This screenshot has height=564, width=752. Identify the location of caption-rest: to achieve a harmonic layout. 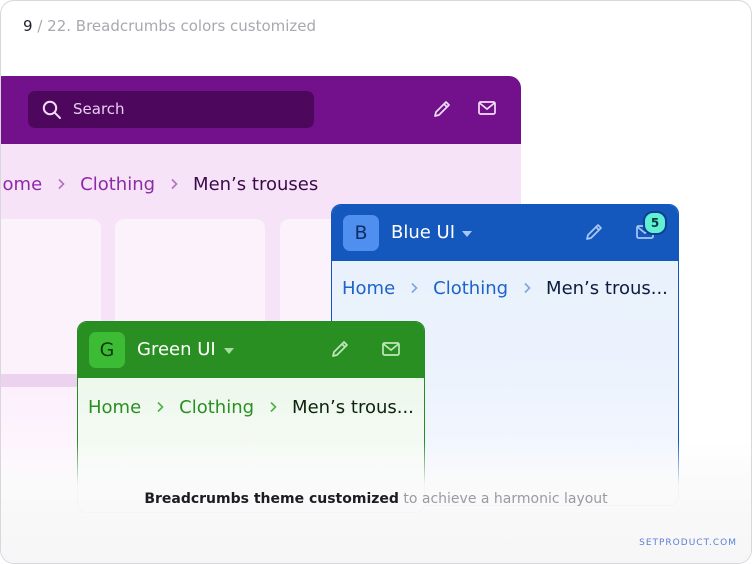
(505, 499).